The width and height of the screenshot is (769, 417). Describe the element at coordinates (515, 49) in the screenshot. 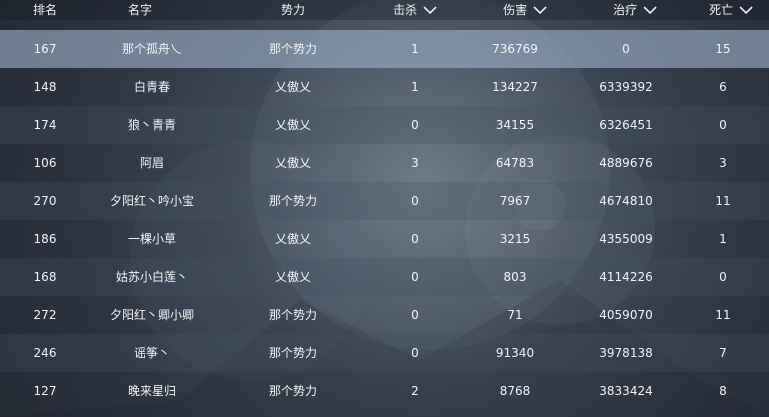

I see `damage-cell: 736769` at that location.